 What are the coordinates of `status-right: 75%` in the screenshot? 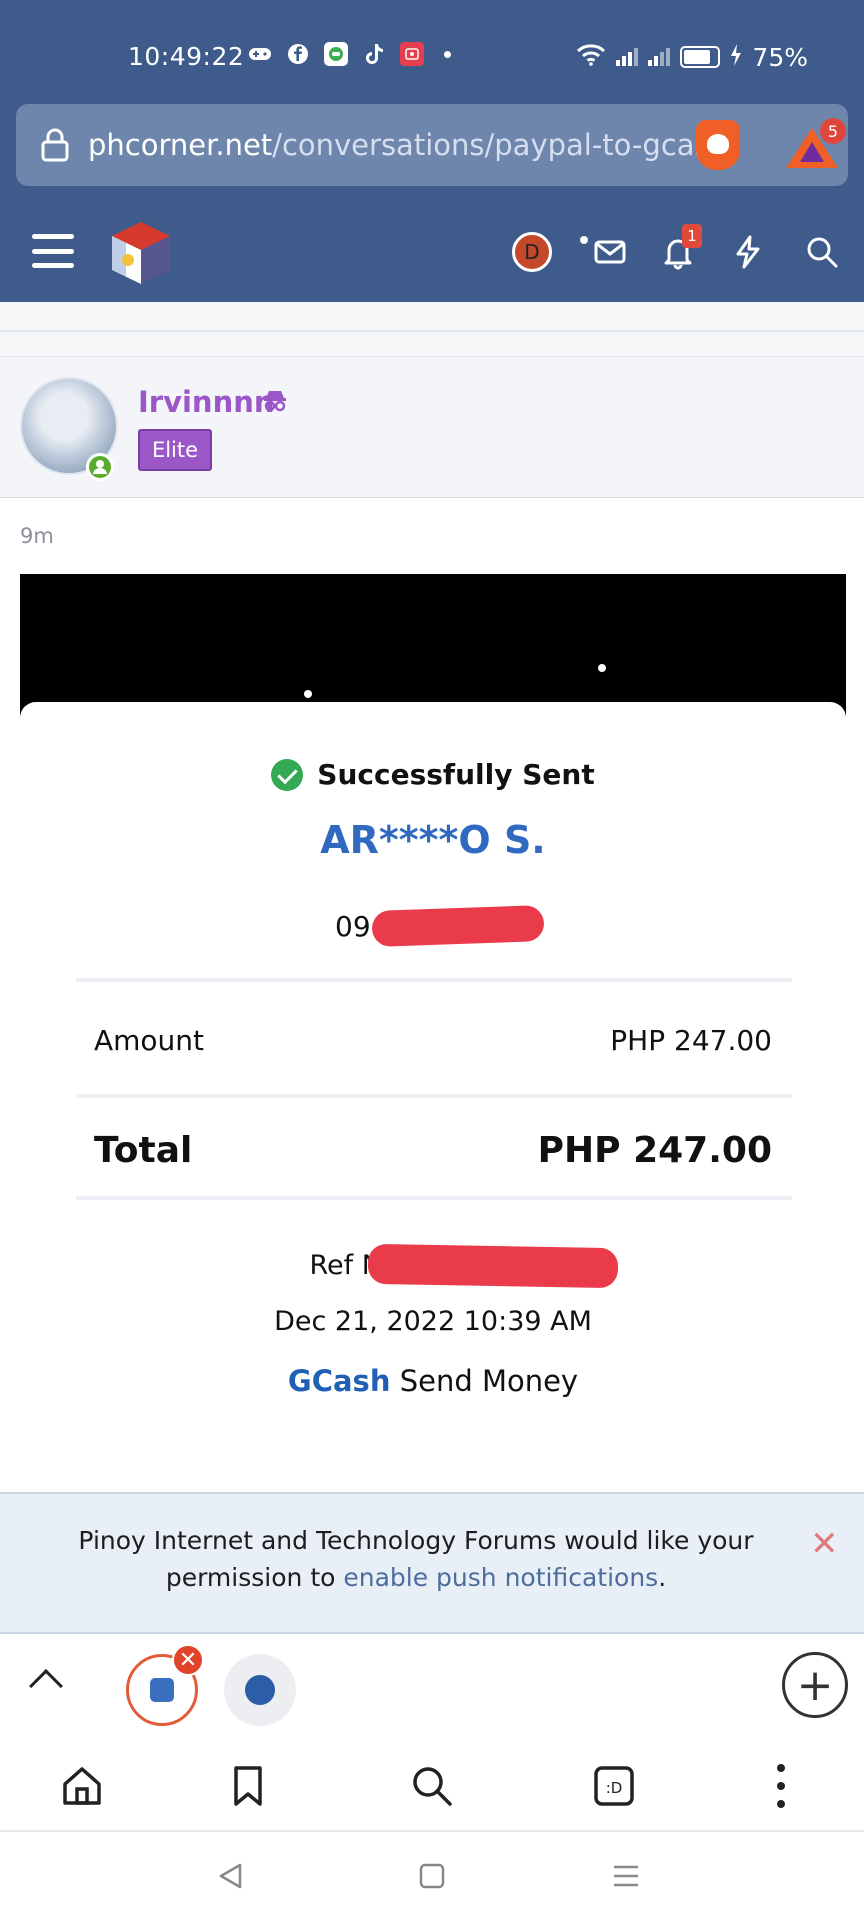 It's located at (692, 57).